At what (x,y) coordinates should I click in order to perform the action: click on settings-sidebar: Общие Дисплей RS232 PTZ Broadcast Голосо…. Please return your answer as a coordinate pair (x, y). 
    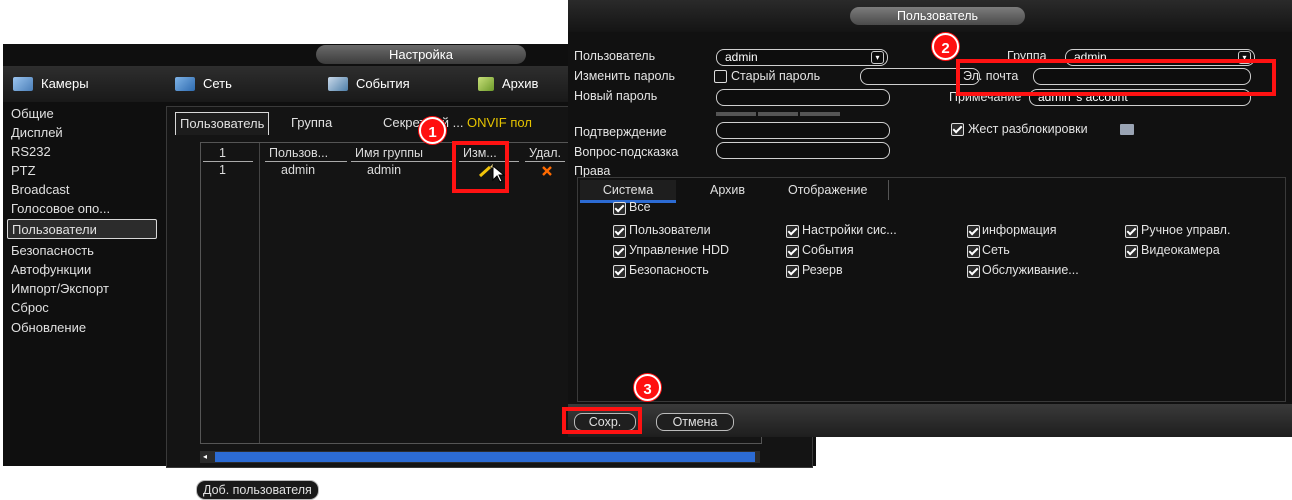
    Looking at the image, I should click on (82, 284).